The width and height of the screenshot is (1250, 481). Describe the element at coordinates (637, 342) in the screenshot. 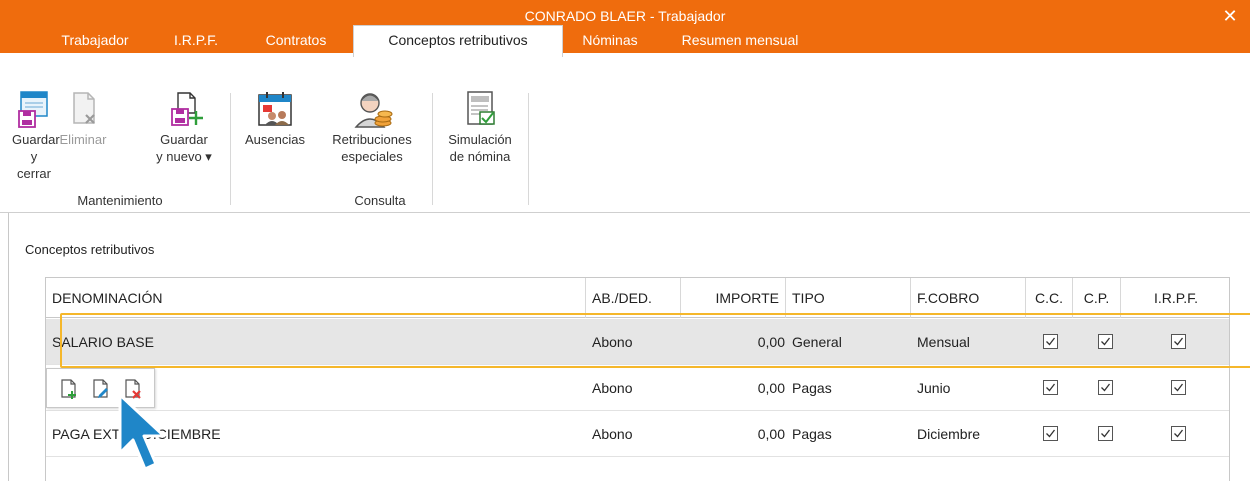

I see `table-row: SALARIO BASE Abono 0,00 General Mensual` at that location.